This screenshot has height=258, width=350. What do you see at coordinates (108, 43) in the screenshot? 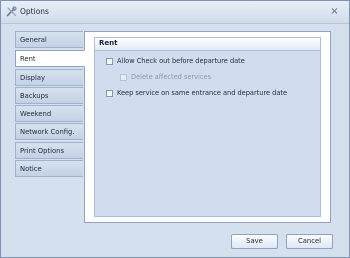
I see `panel-title: Rent` at bounding box center [108, 43].